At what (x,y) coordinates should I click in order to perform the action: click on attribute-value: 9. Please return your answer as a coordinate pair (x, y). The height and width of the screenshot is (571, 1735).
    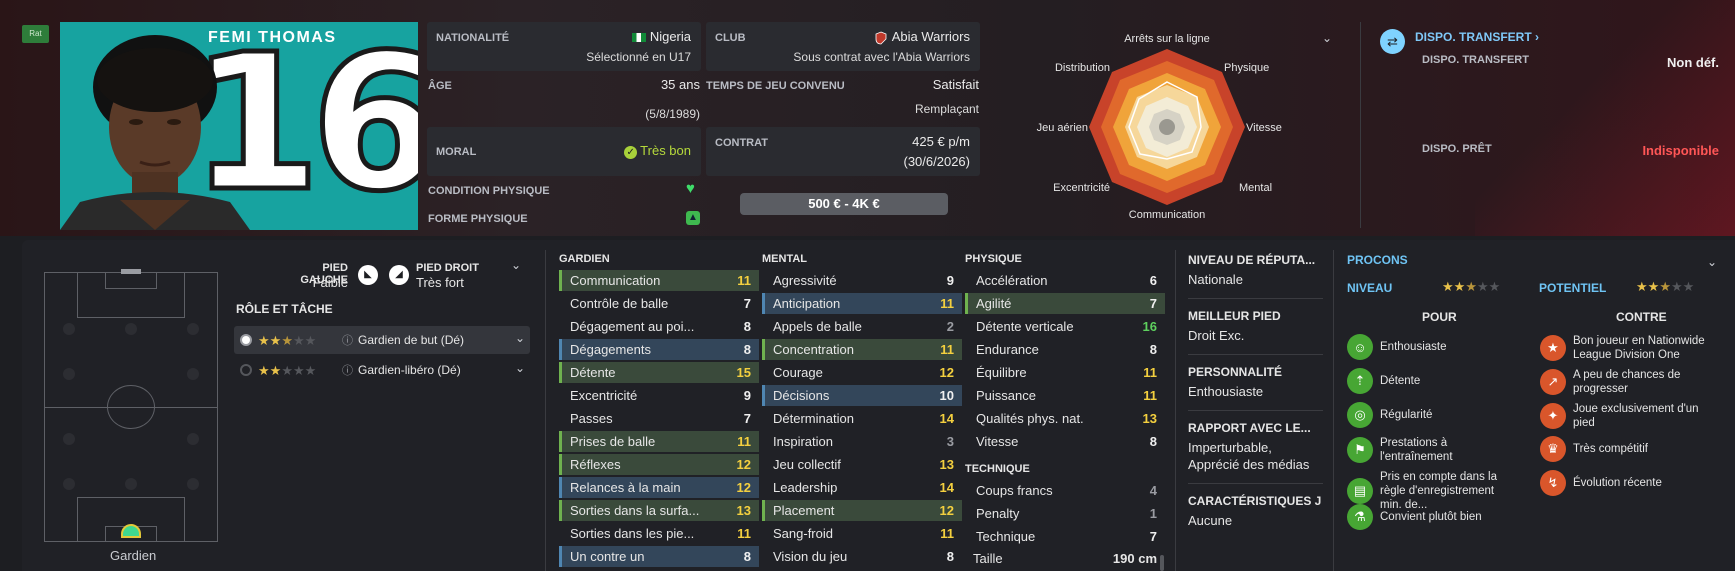
    Looking at the image, I should click on (950, 280).